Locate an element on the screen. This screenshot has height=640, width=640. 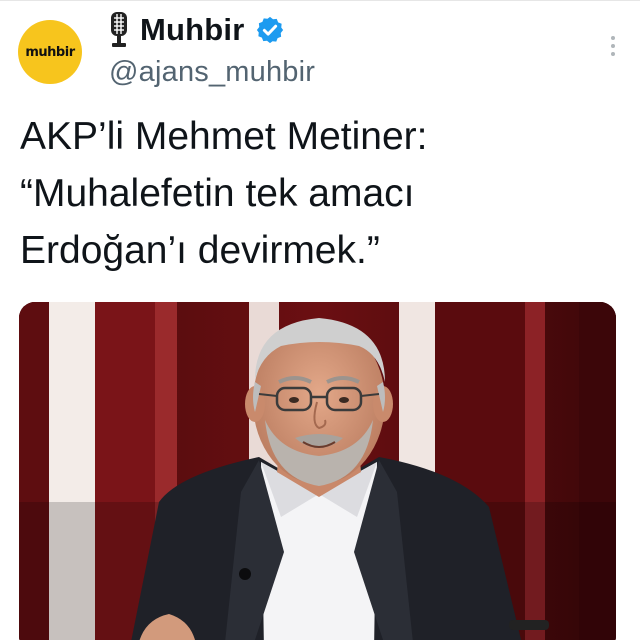
display-name: Muhbir is located at coordinates (192, 30).